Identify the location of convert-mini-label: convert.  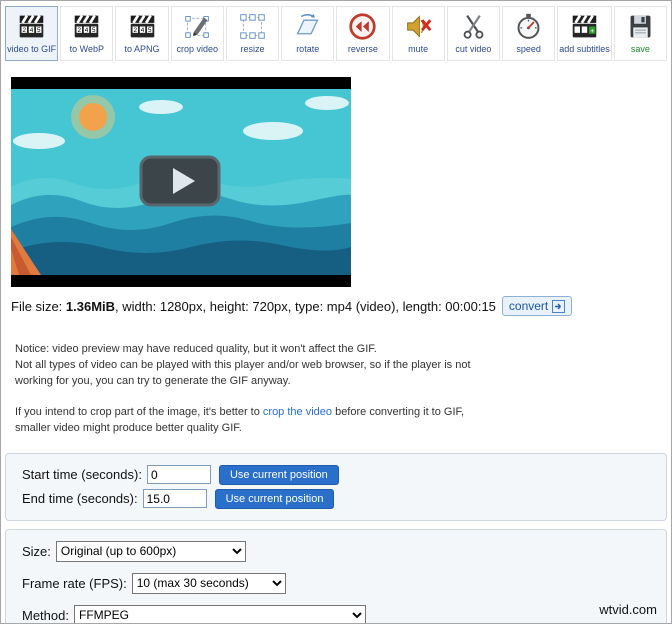
(528, 306).